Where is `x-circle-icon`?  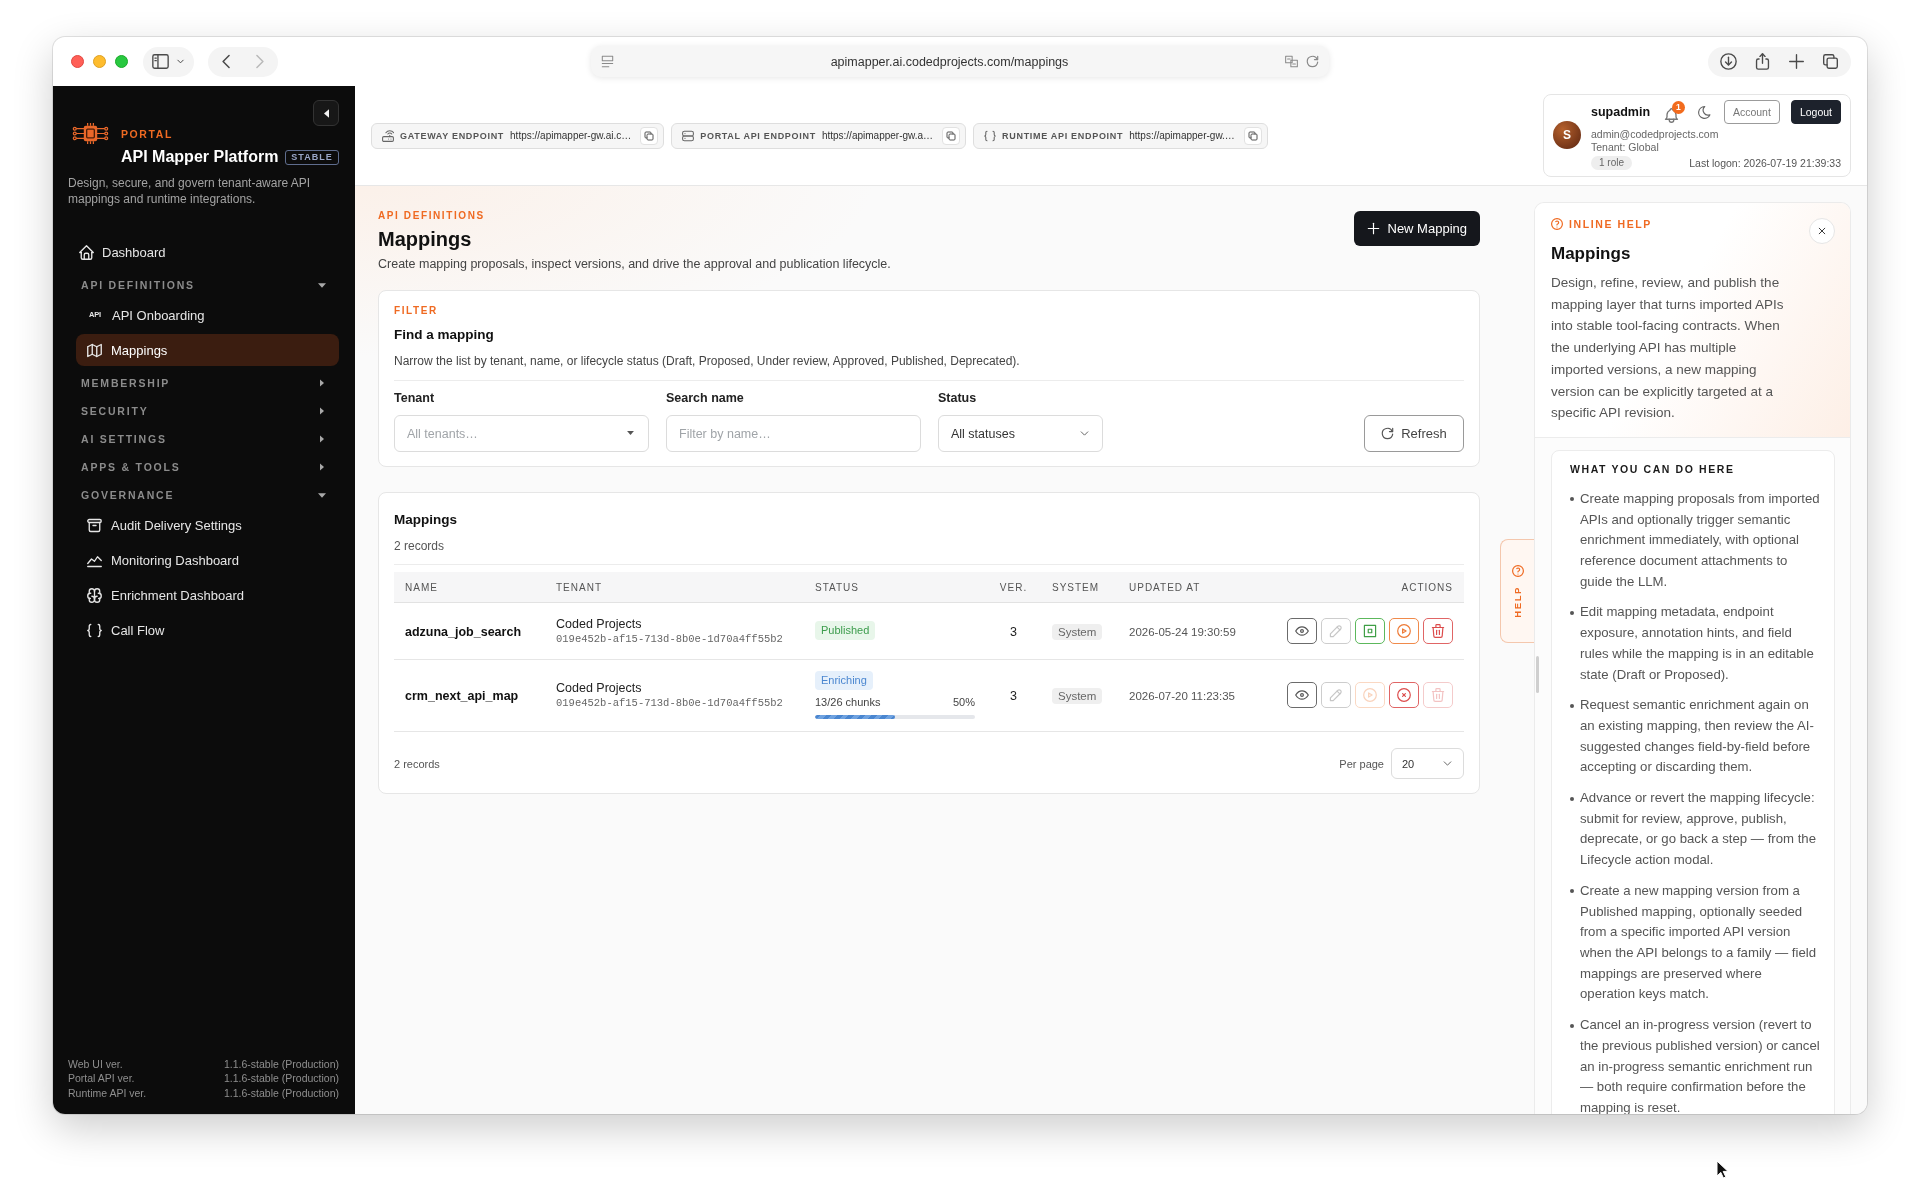
x-circle-icon is located at coordinates (1404, 695).